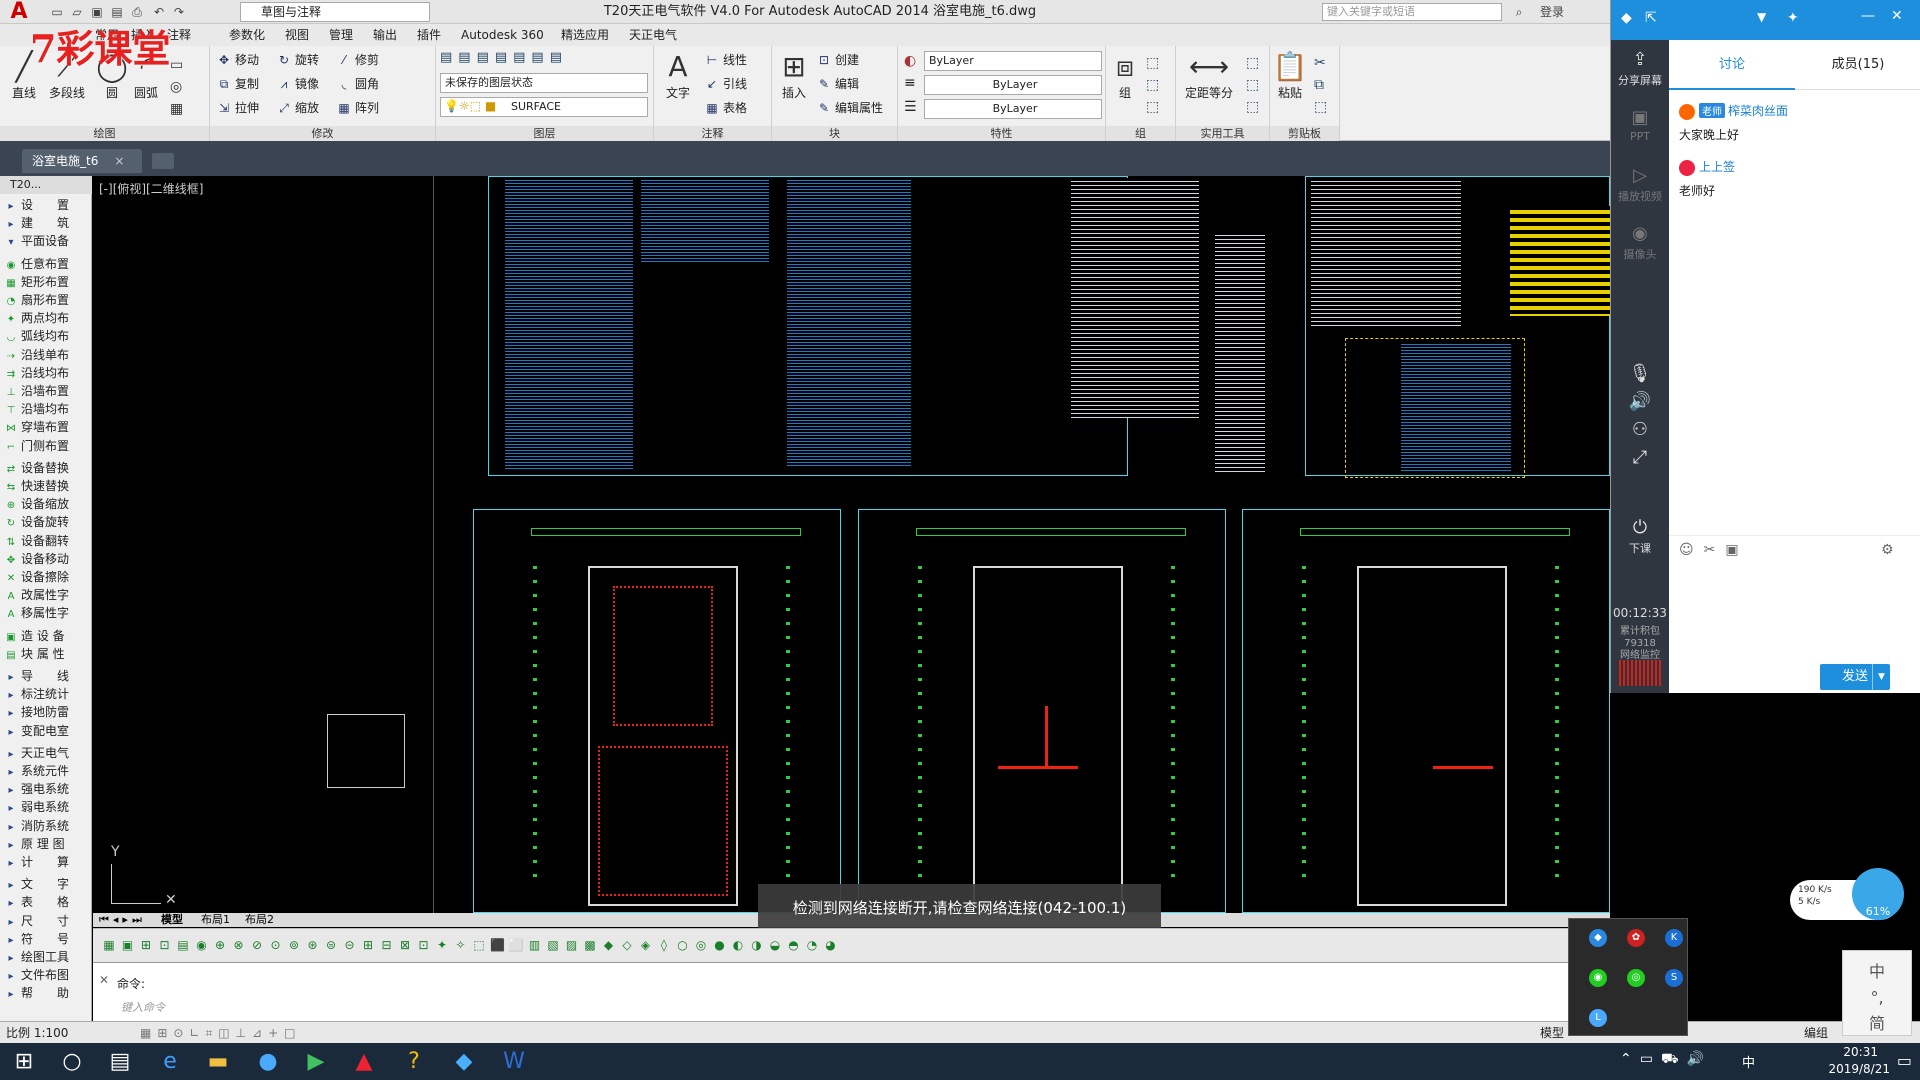  Describe the element at coordinates (664, 945) in the screenshot. I see `toolbar-tool-icon: ◊` at that location.